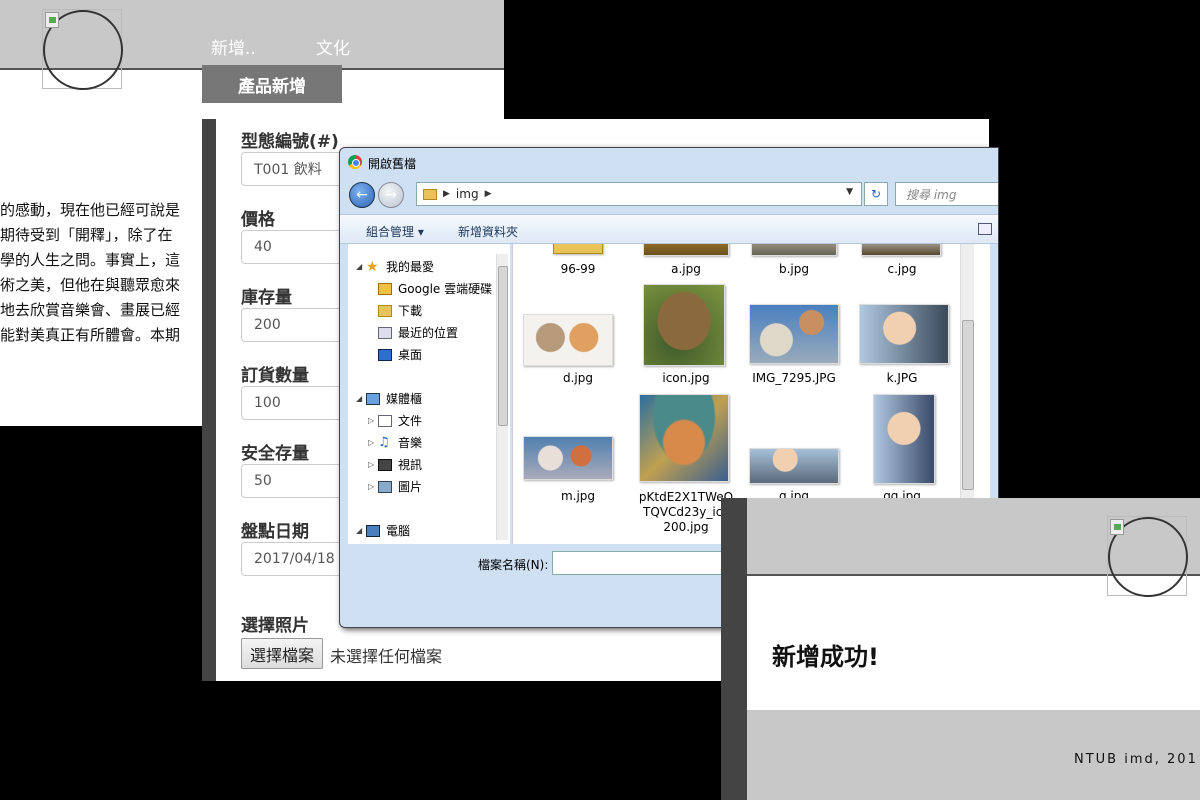  What do you see at coordinates (275, 532) in the screenshot?
I see `inventory-date-label: 盤點日期` at bounding box center [275, 532].